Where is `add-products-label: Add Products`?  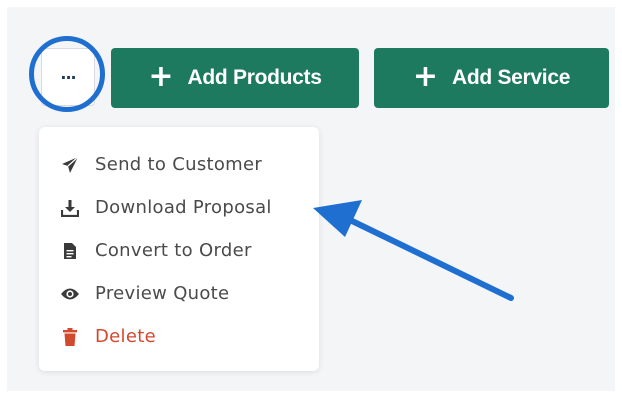 add-products-label: Add Products is located at coordinates (254, 77).